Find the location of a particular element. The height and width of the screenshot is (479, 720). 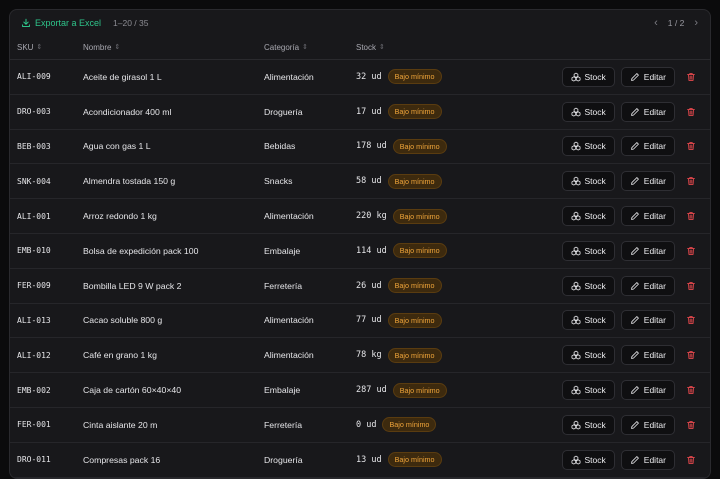

stock-value: 114 ud is located at coordinates (371, 250).